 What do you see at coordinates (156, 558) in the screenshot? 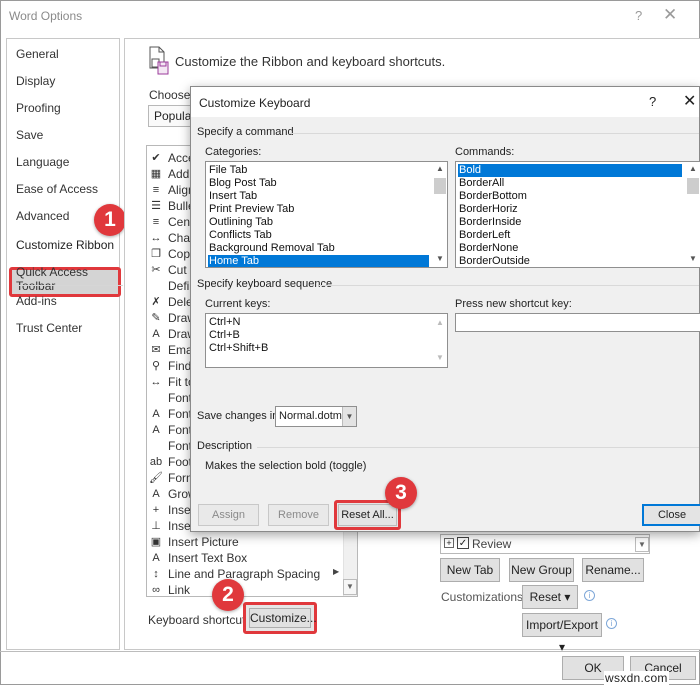
I see `insert-textbox-icon: A` at bounding box center [156, 558].